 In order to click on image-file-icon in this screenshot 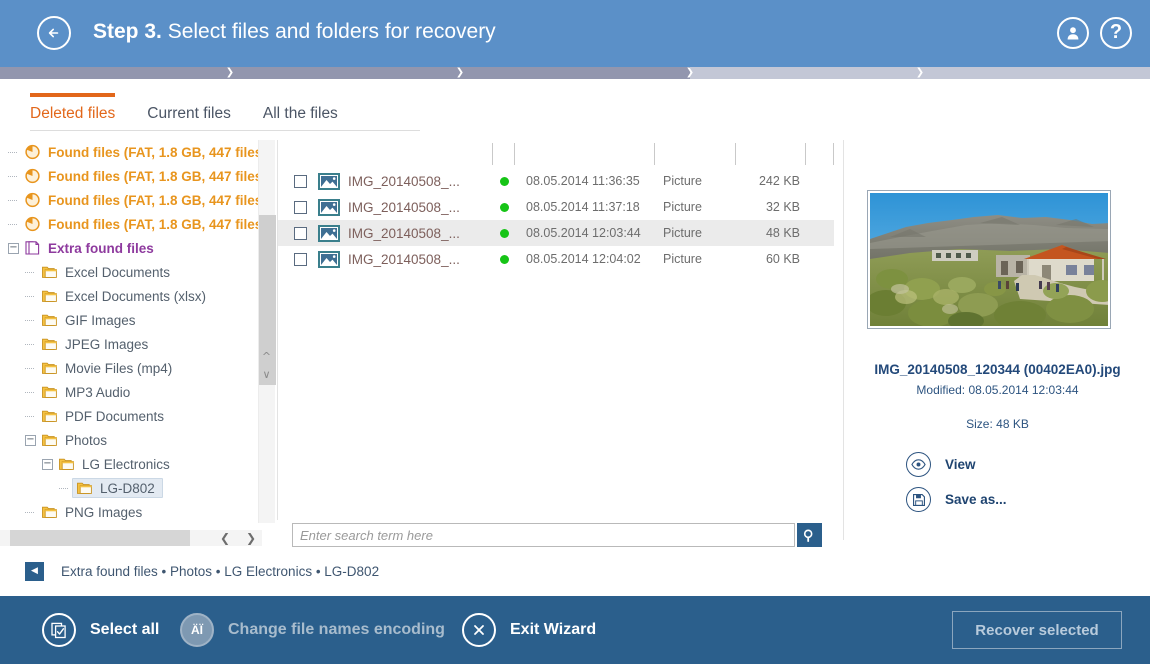, I will do `click(329, 259)`.